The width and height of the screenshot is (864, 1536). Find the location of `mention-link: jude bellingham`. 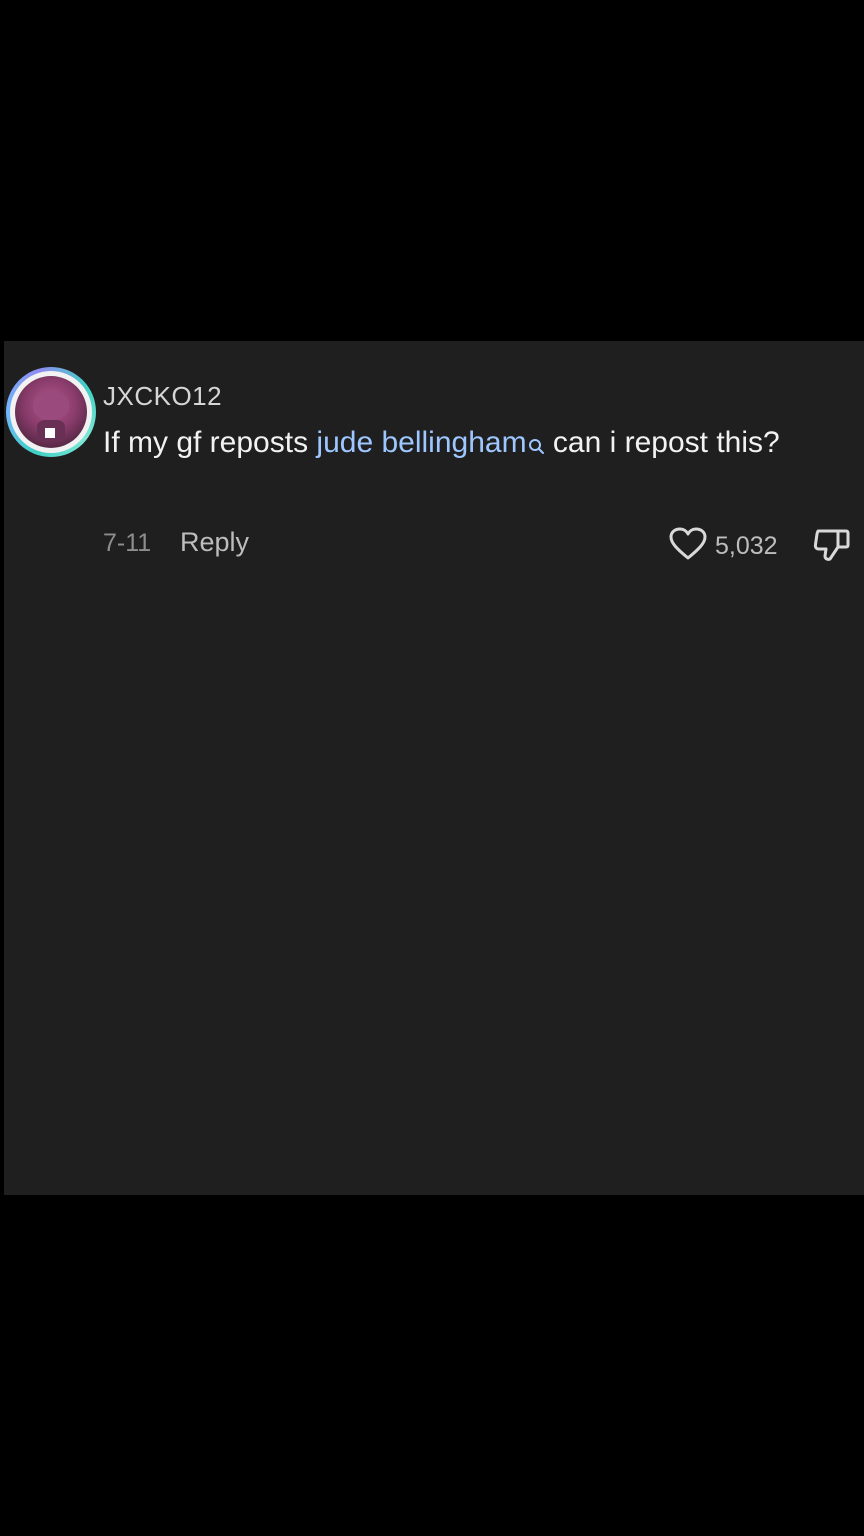

mention-link: jude bellingham is located at coordinates (421, 442).